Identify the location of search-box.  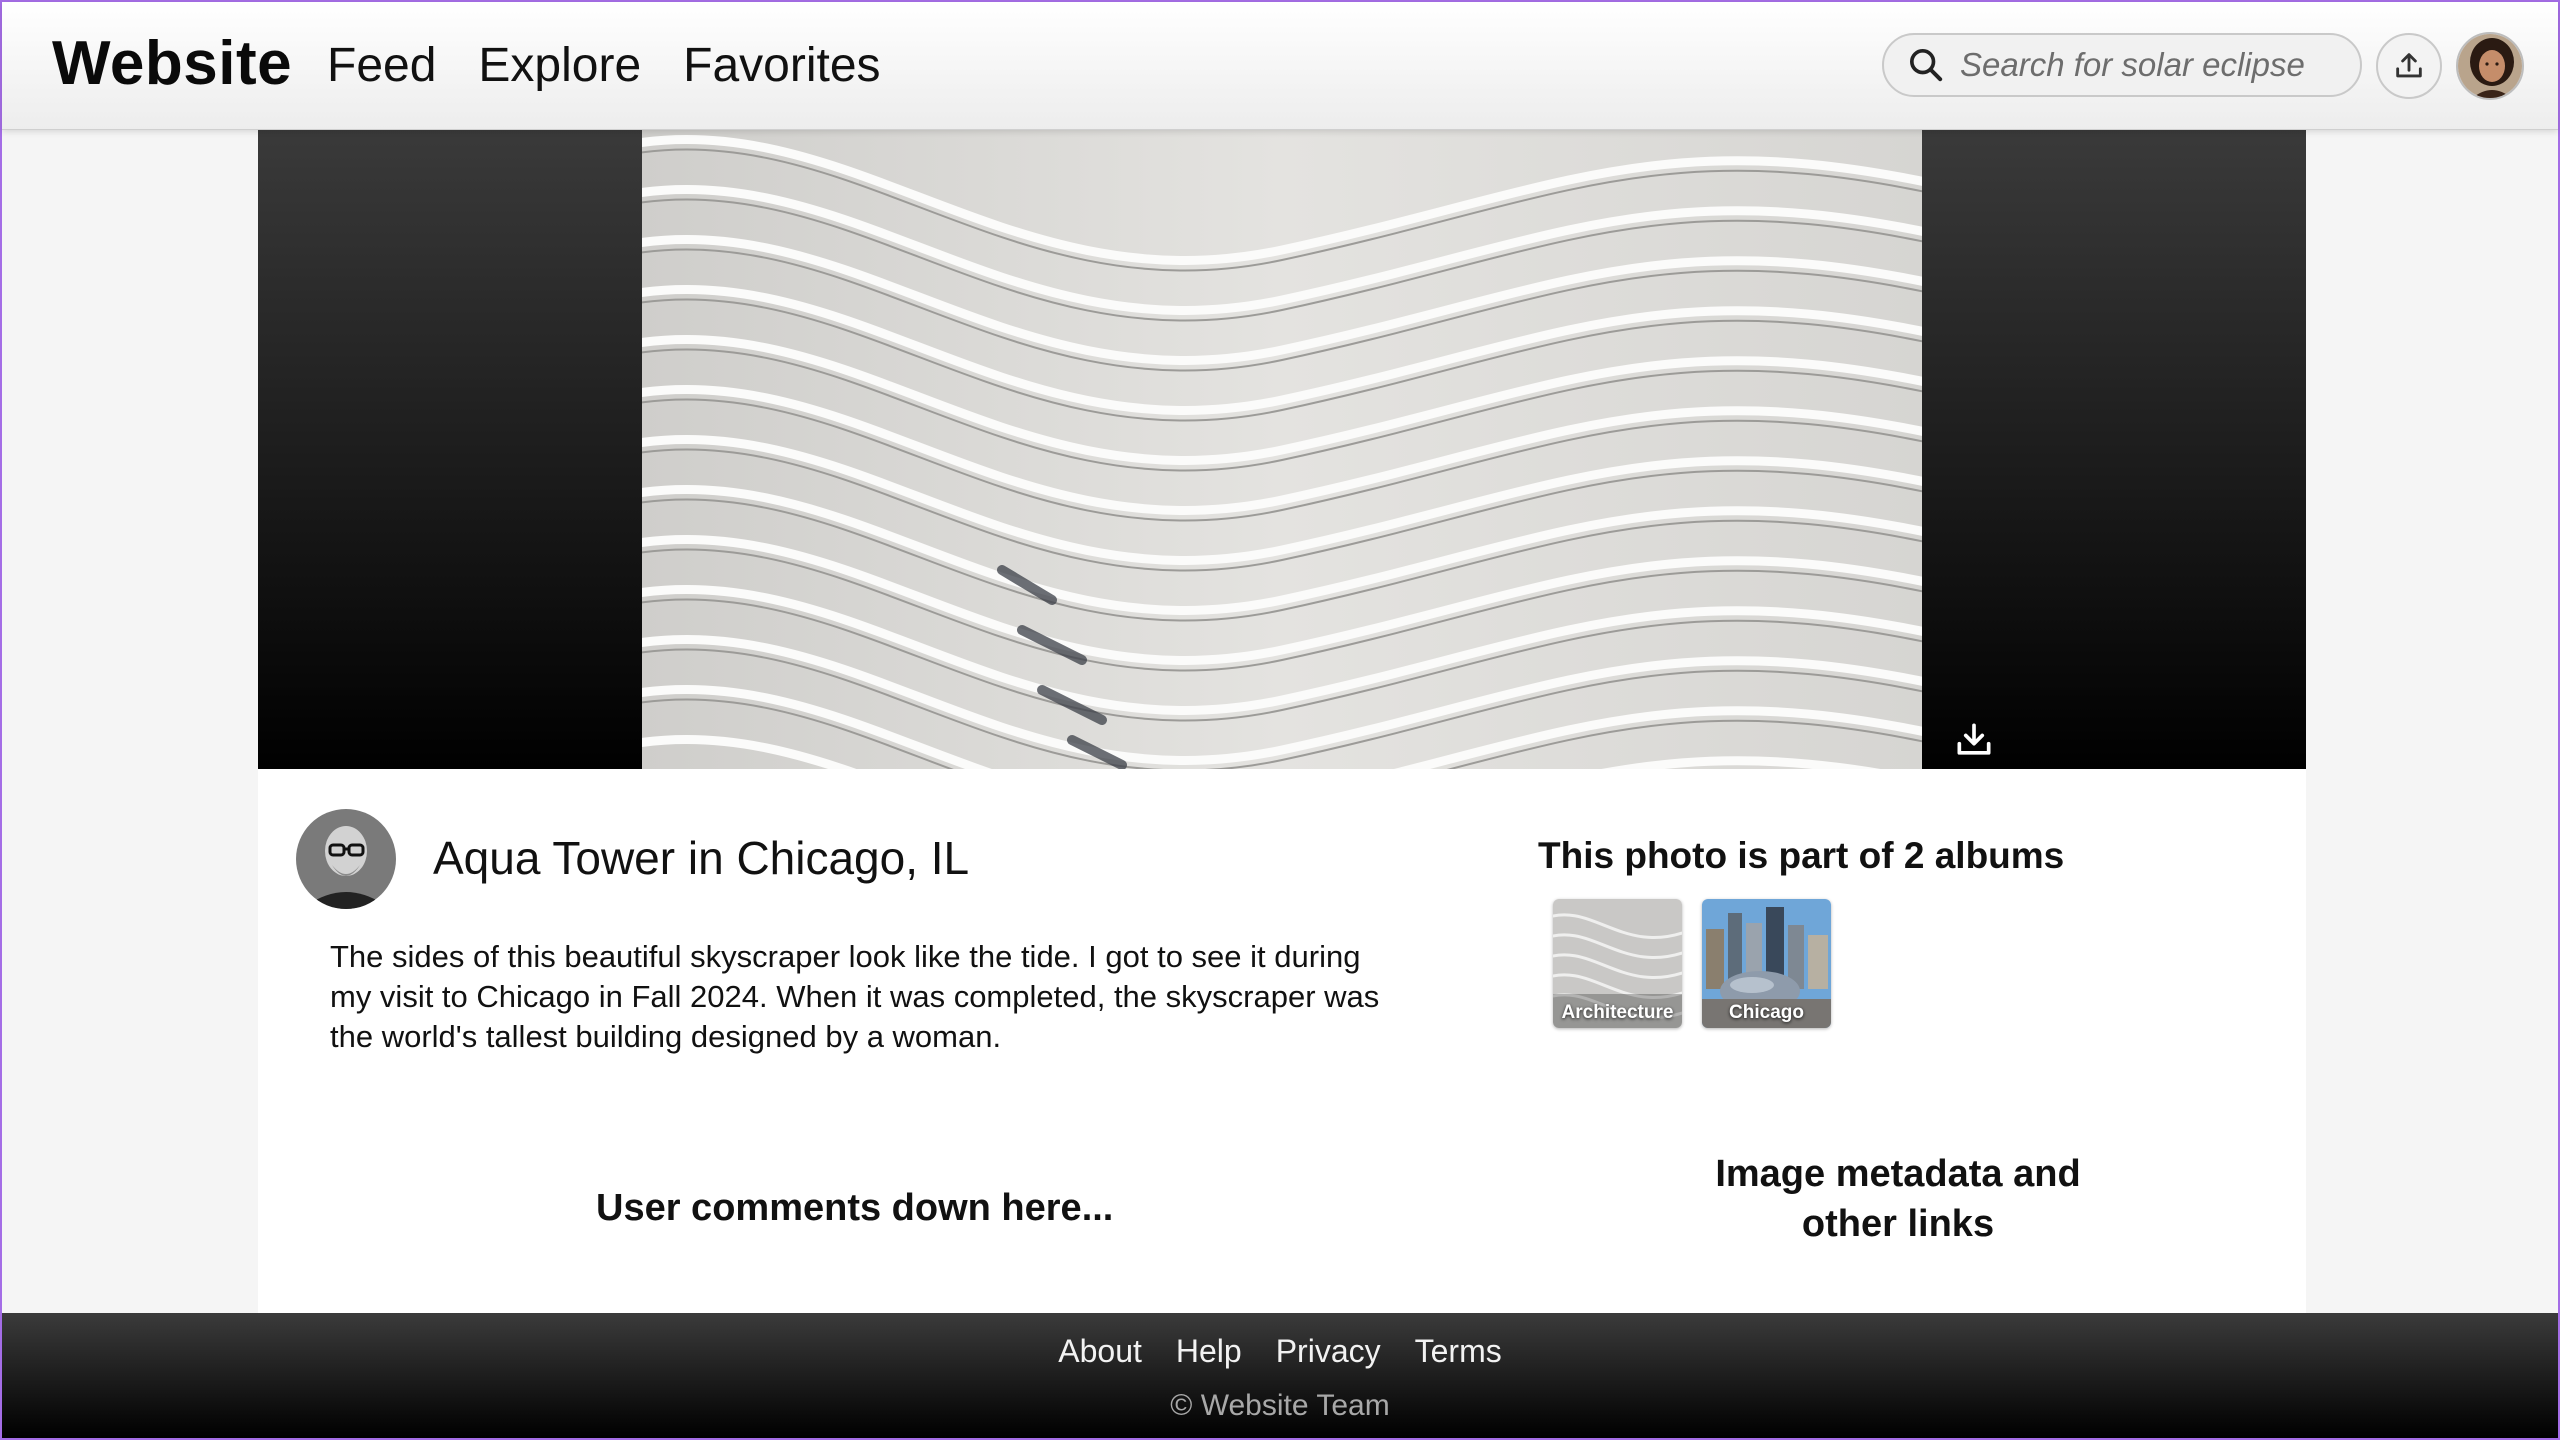
(2122, 65).